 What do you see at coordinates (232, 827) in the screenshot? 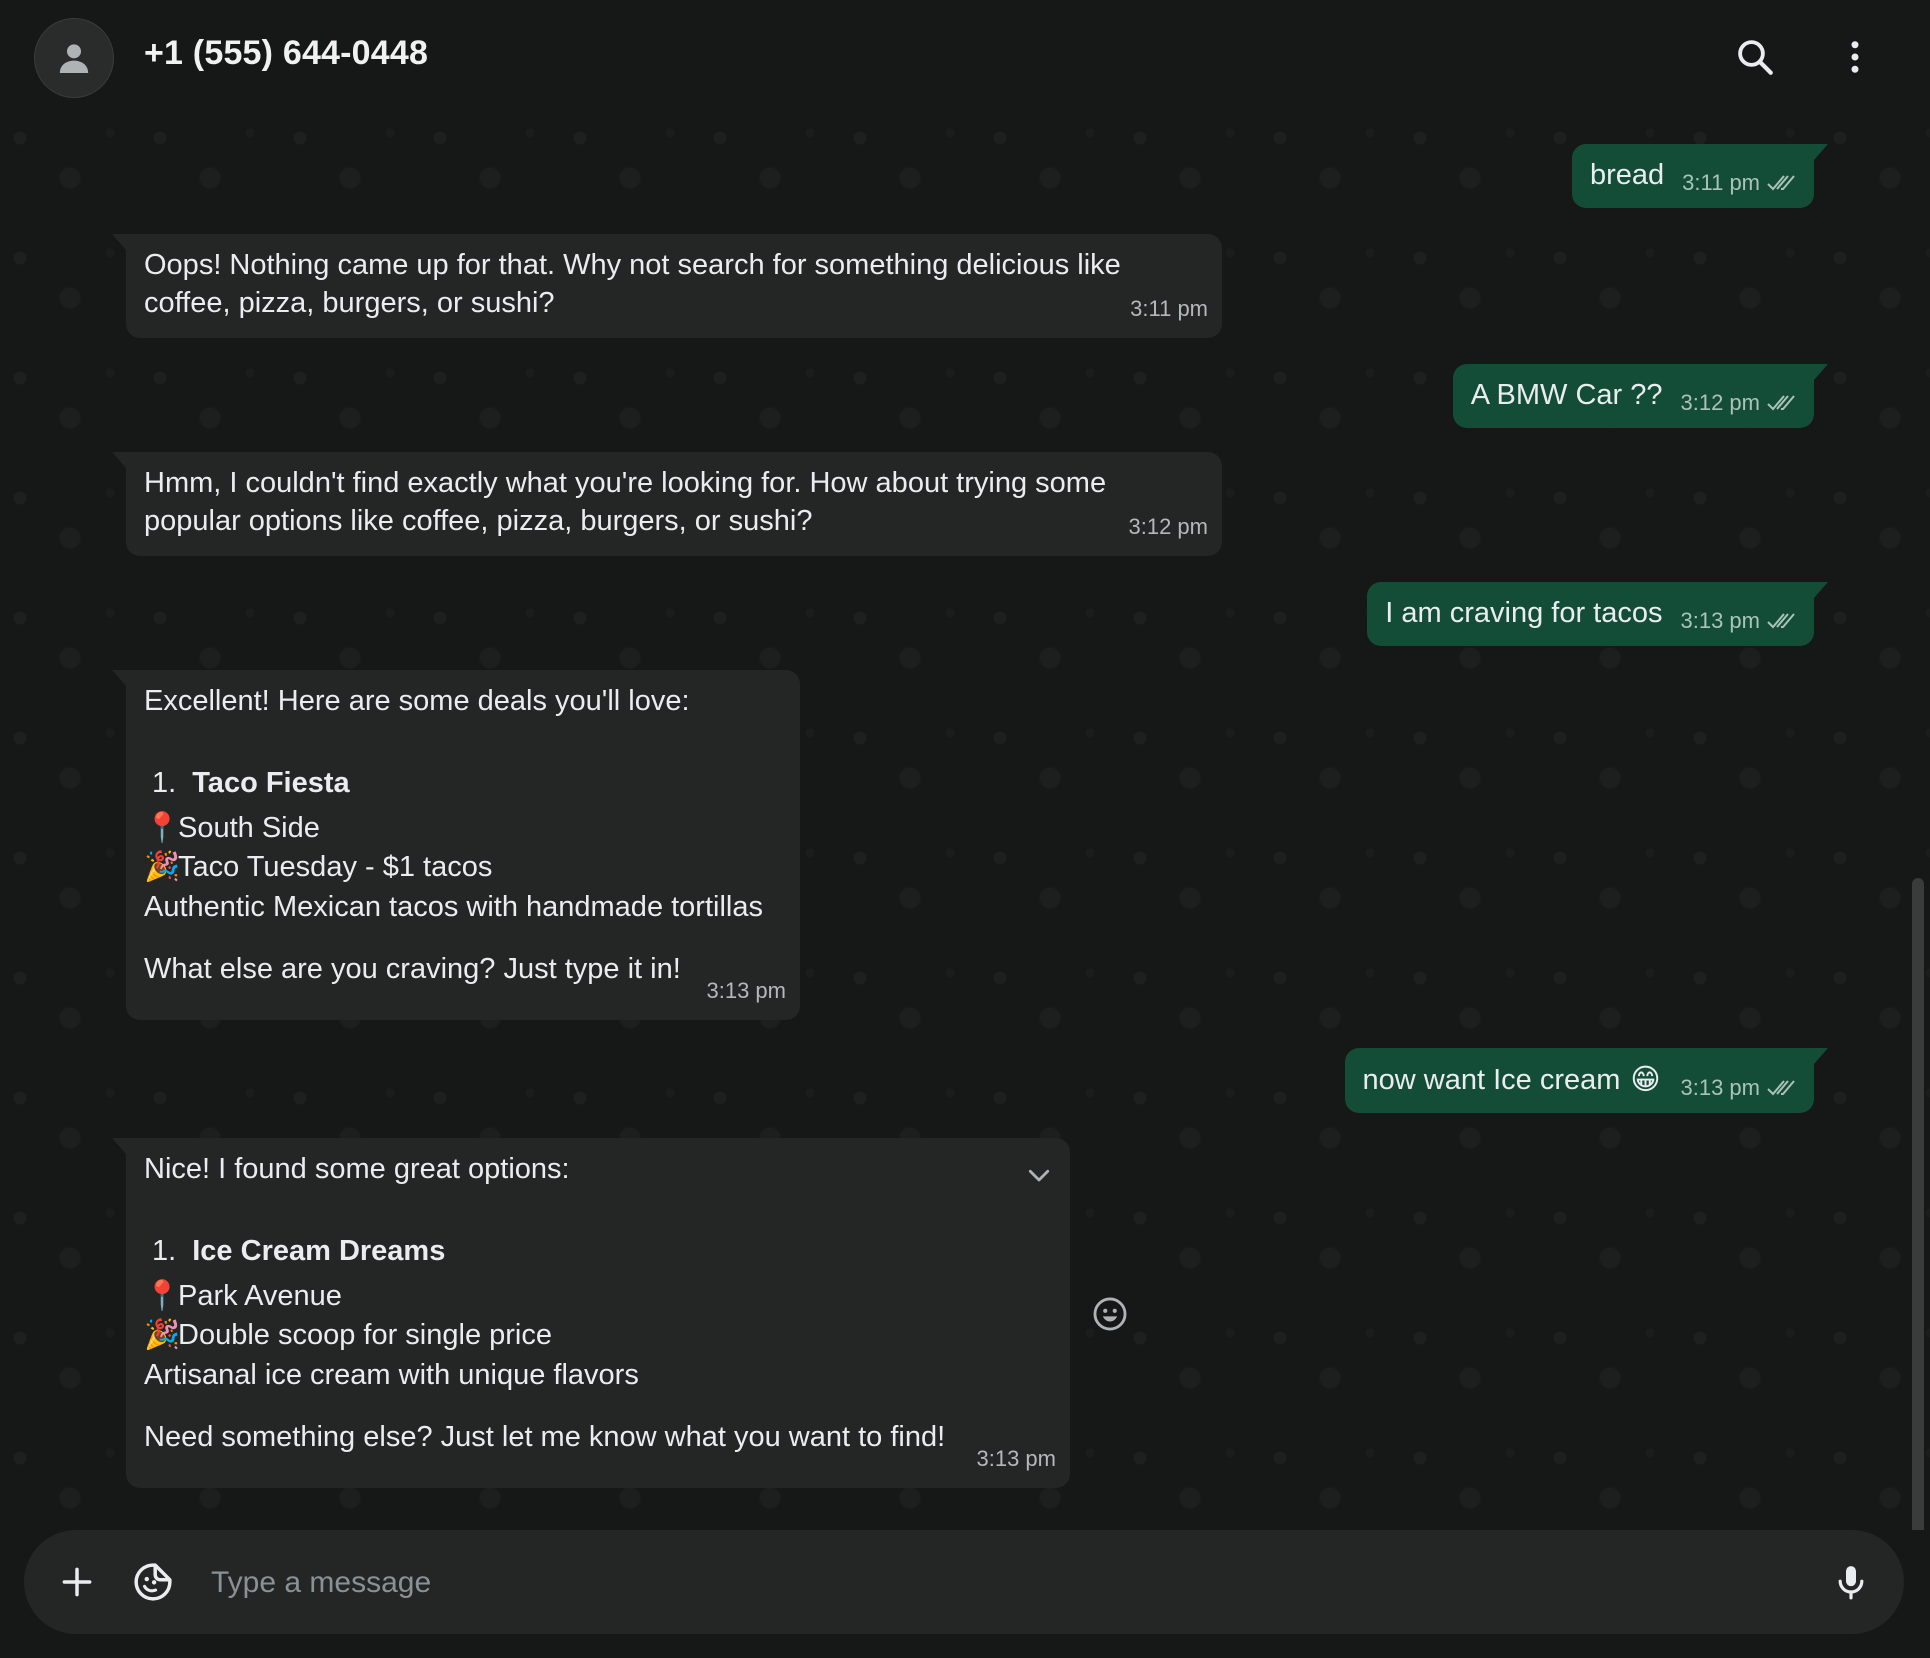
I see `item-location: 📍South Side` at bounding box center [232, 827].